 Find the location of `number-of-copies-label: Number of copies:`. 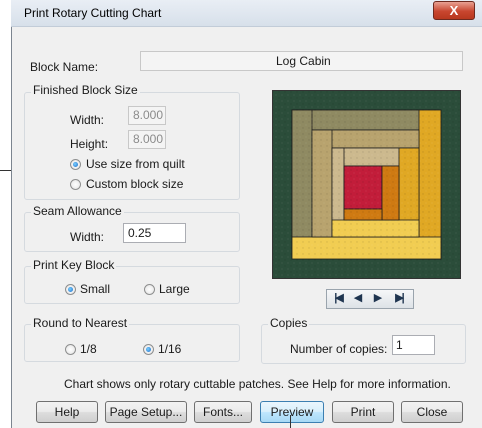

number-of-copies-label: Number of copies: is located at coordinates (339, 349).